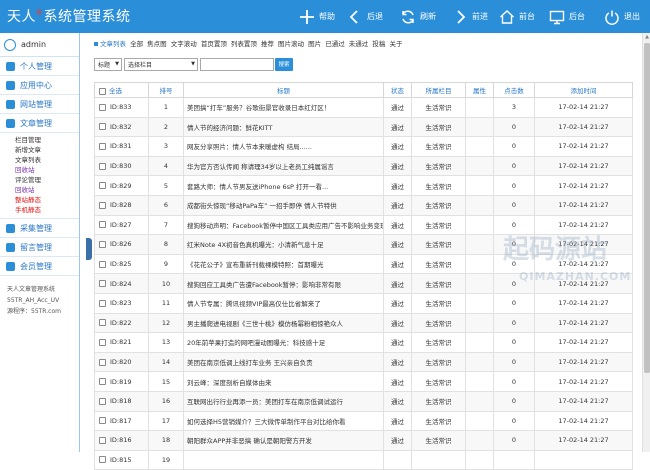 The height and width of the screenshot is (470, 650). Describe the element at coordinates (47, 180) in the screenshot. I see `submenu-comments: 评论管理` at that location.